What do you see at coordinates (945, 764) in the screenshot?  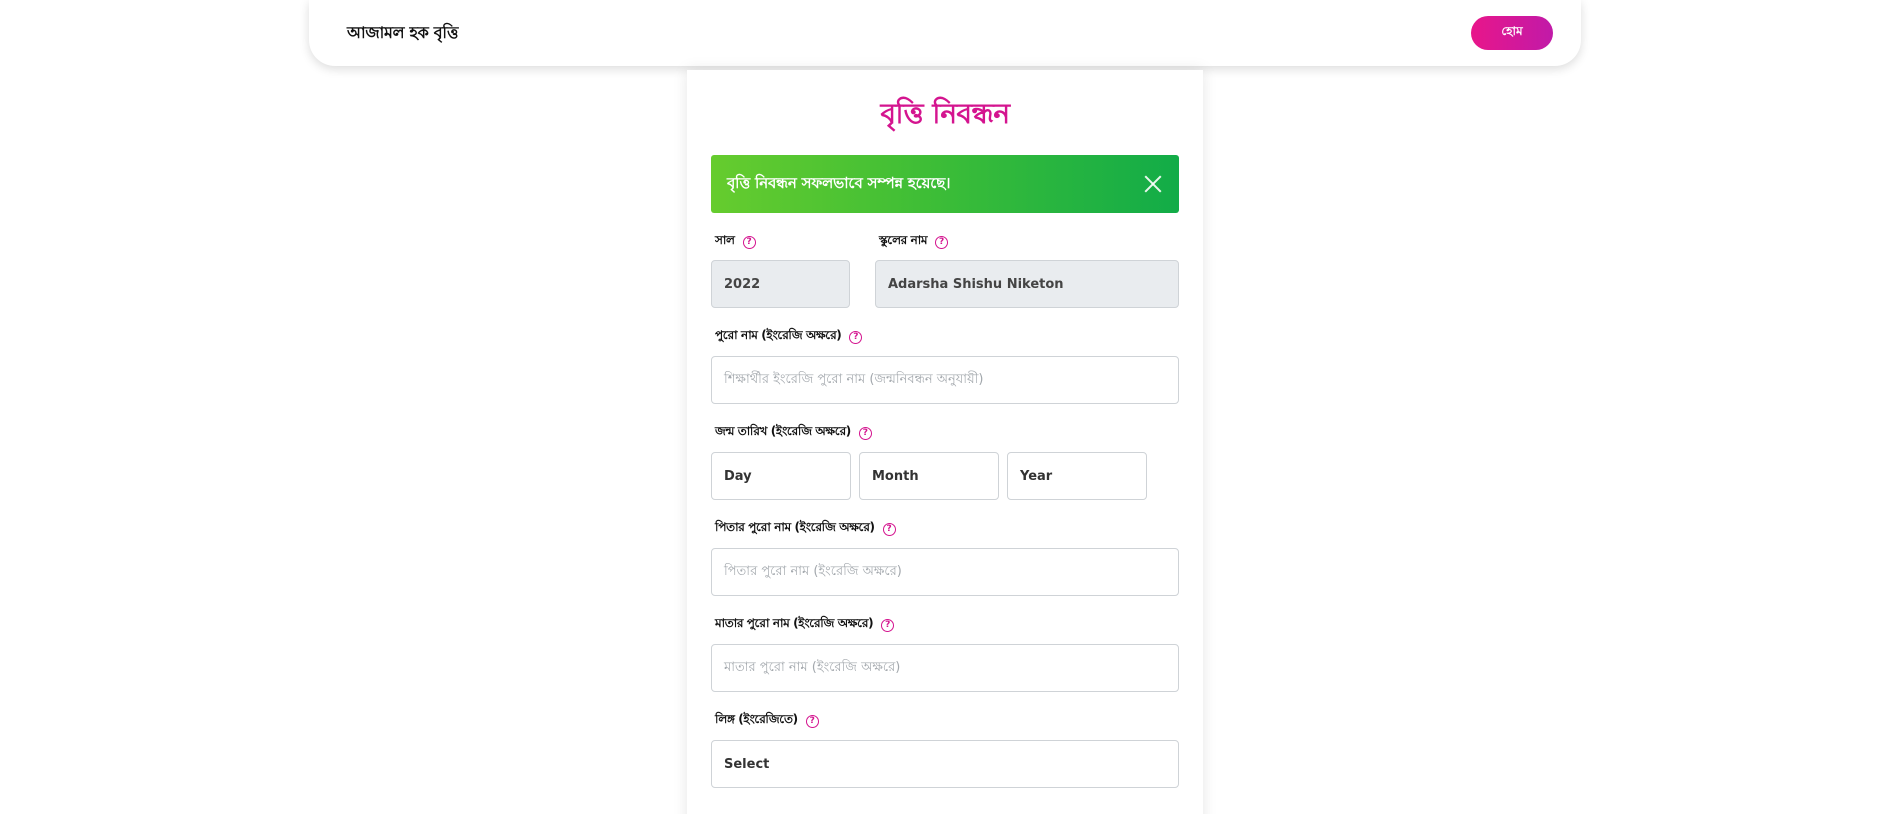 I see `gender-select: Select` at bounding box center [945, 764].